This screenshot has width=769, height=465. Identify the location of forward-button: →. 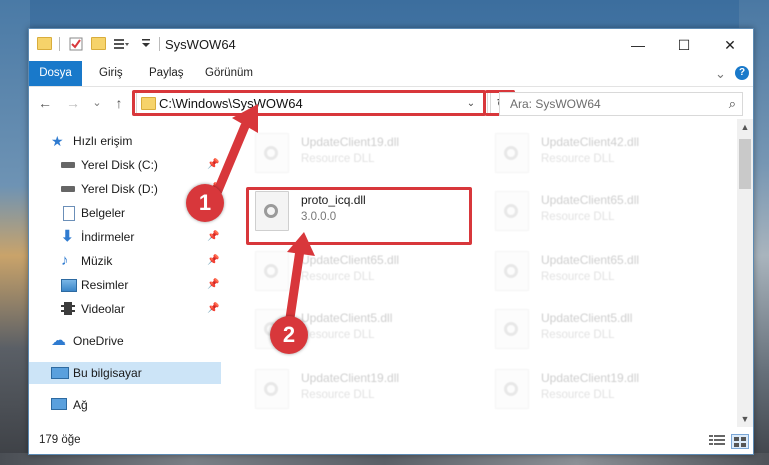
(73, 103).